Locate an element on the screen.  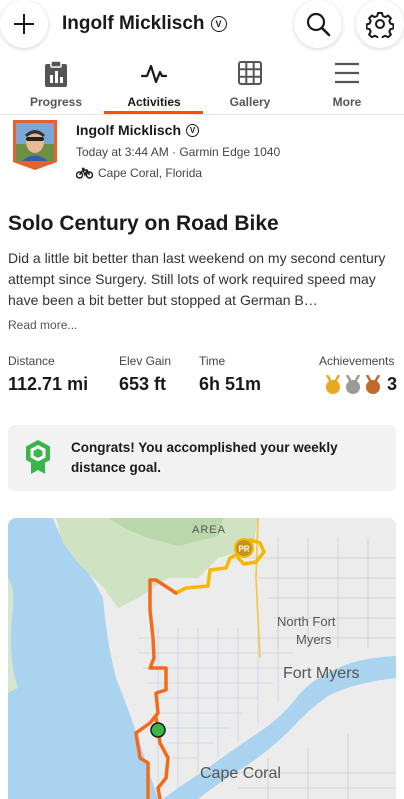
achievements-label: Achievements is located at coordinates (357, 361).